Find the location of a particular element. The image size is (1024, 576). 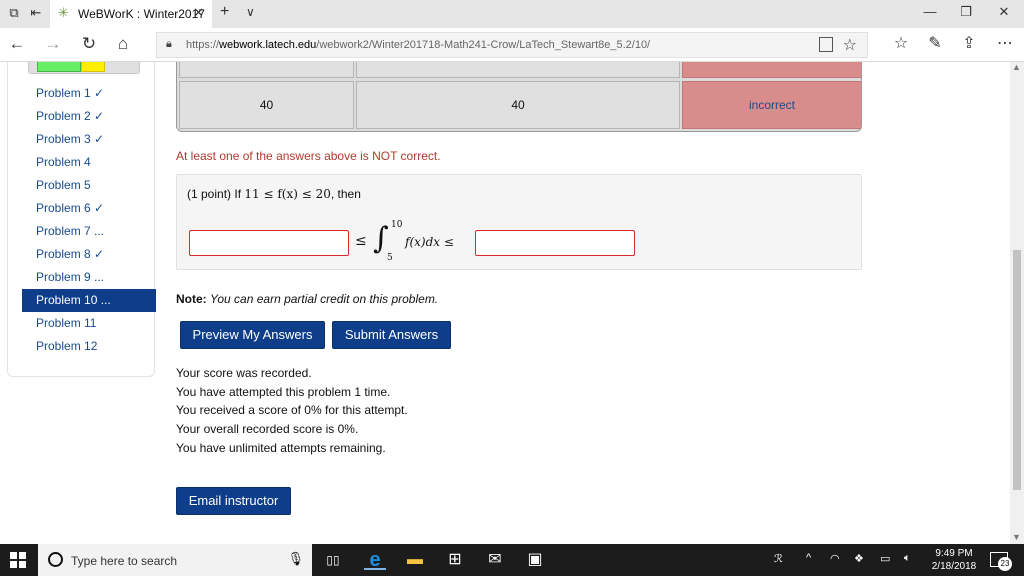

windows-start-icon is located at coordinates (18, 560).